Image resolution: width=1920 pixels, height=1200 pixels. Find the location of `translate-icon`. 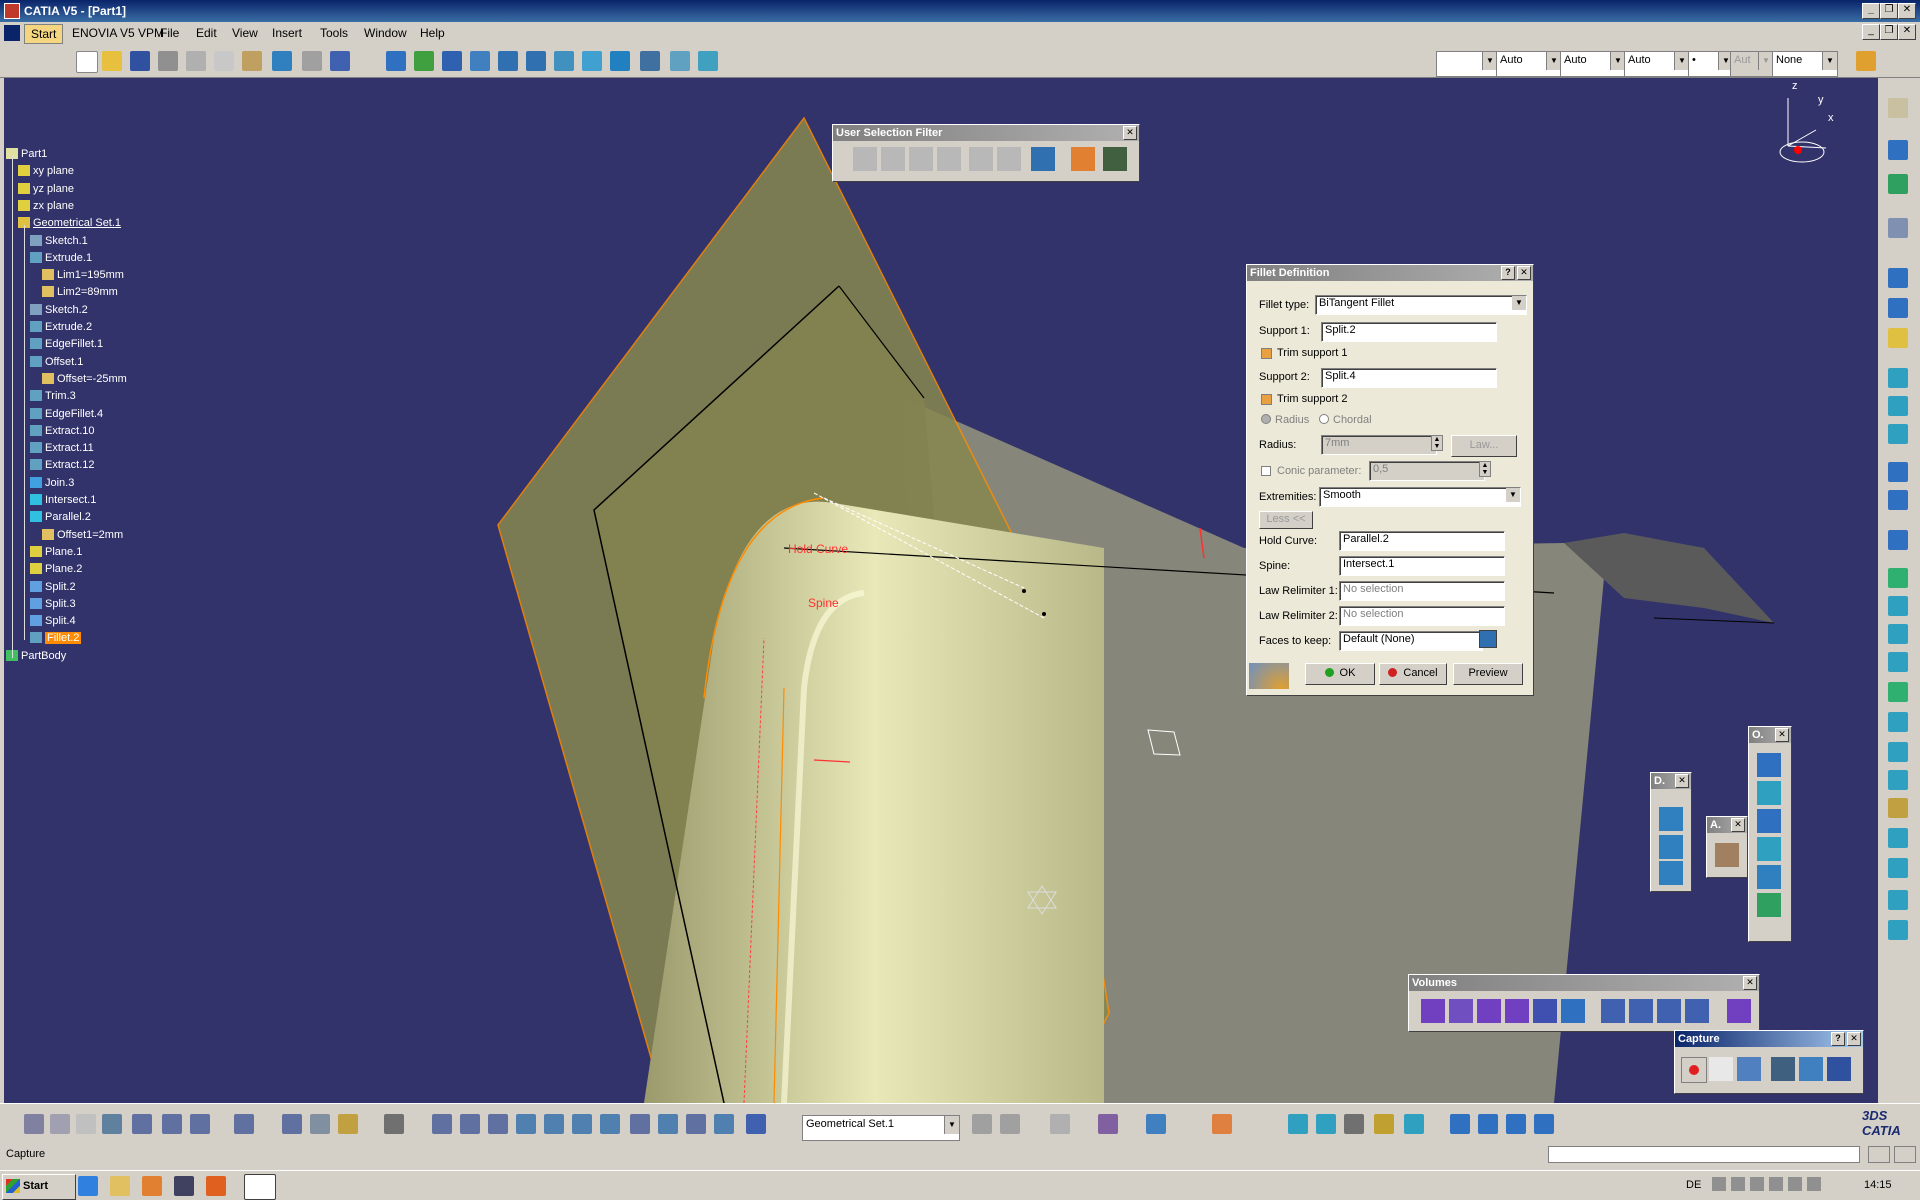

translate-icon is located at coordinates (1898, 808).